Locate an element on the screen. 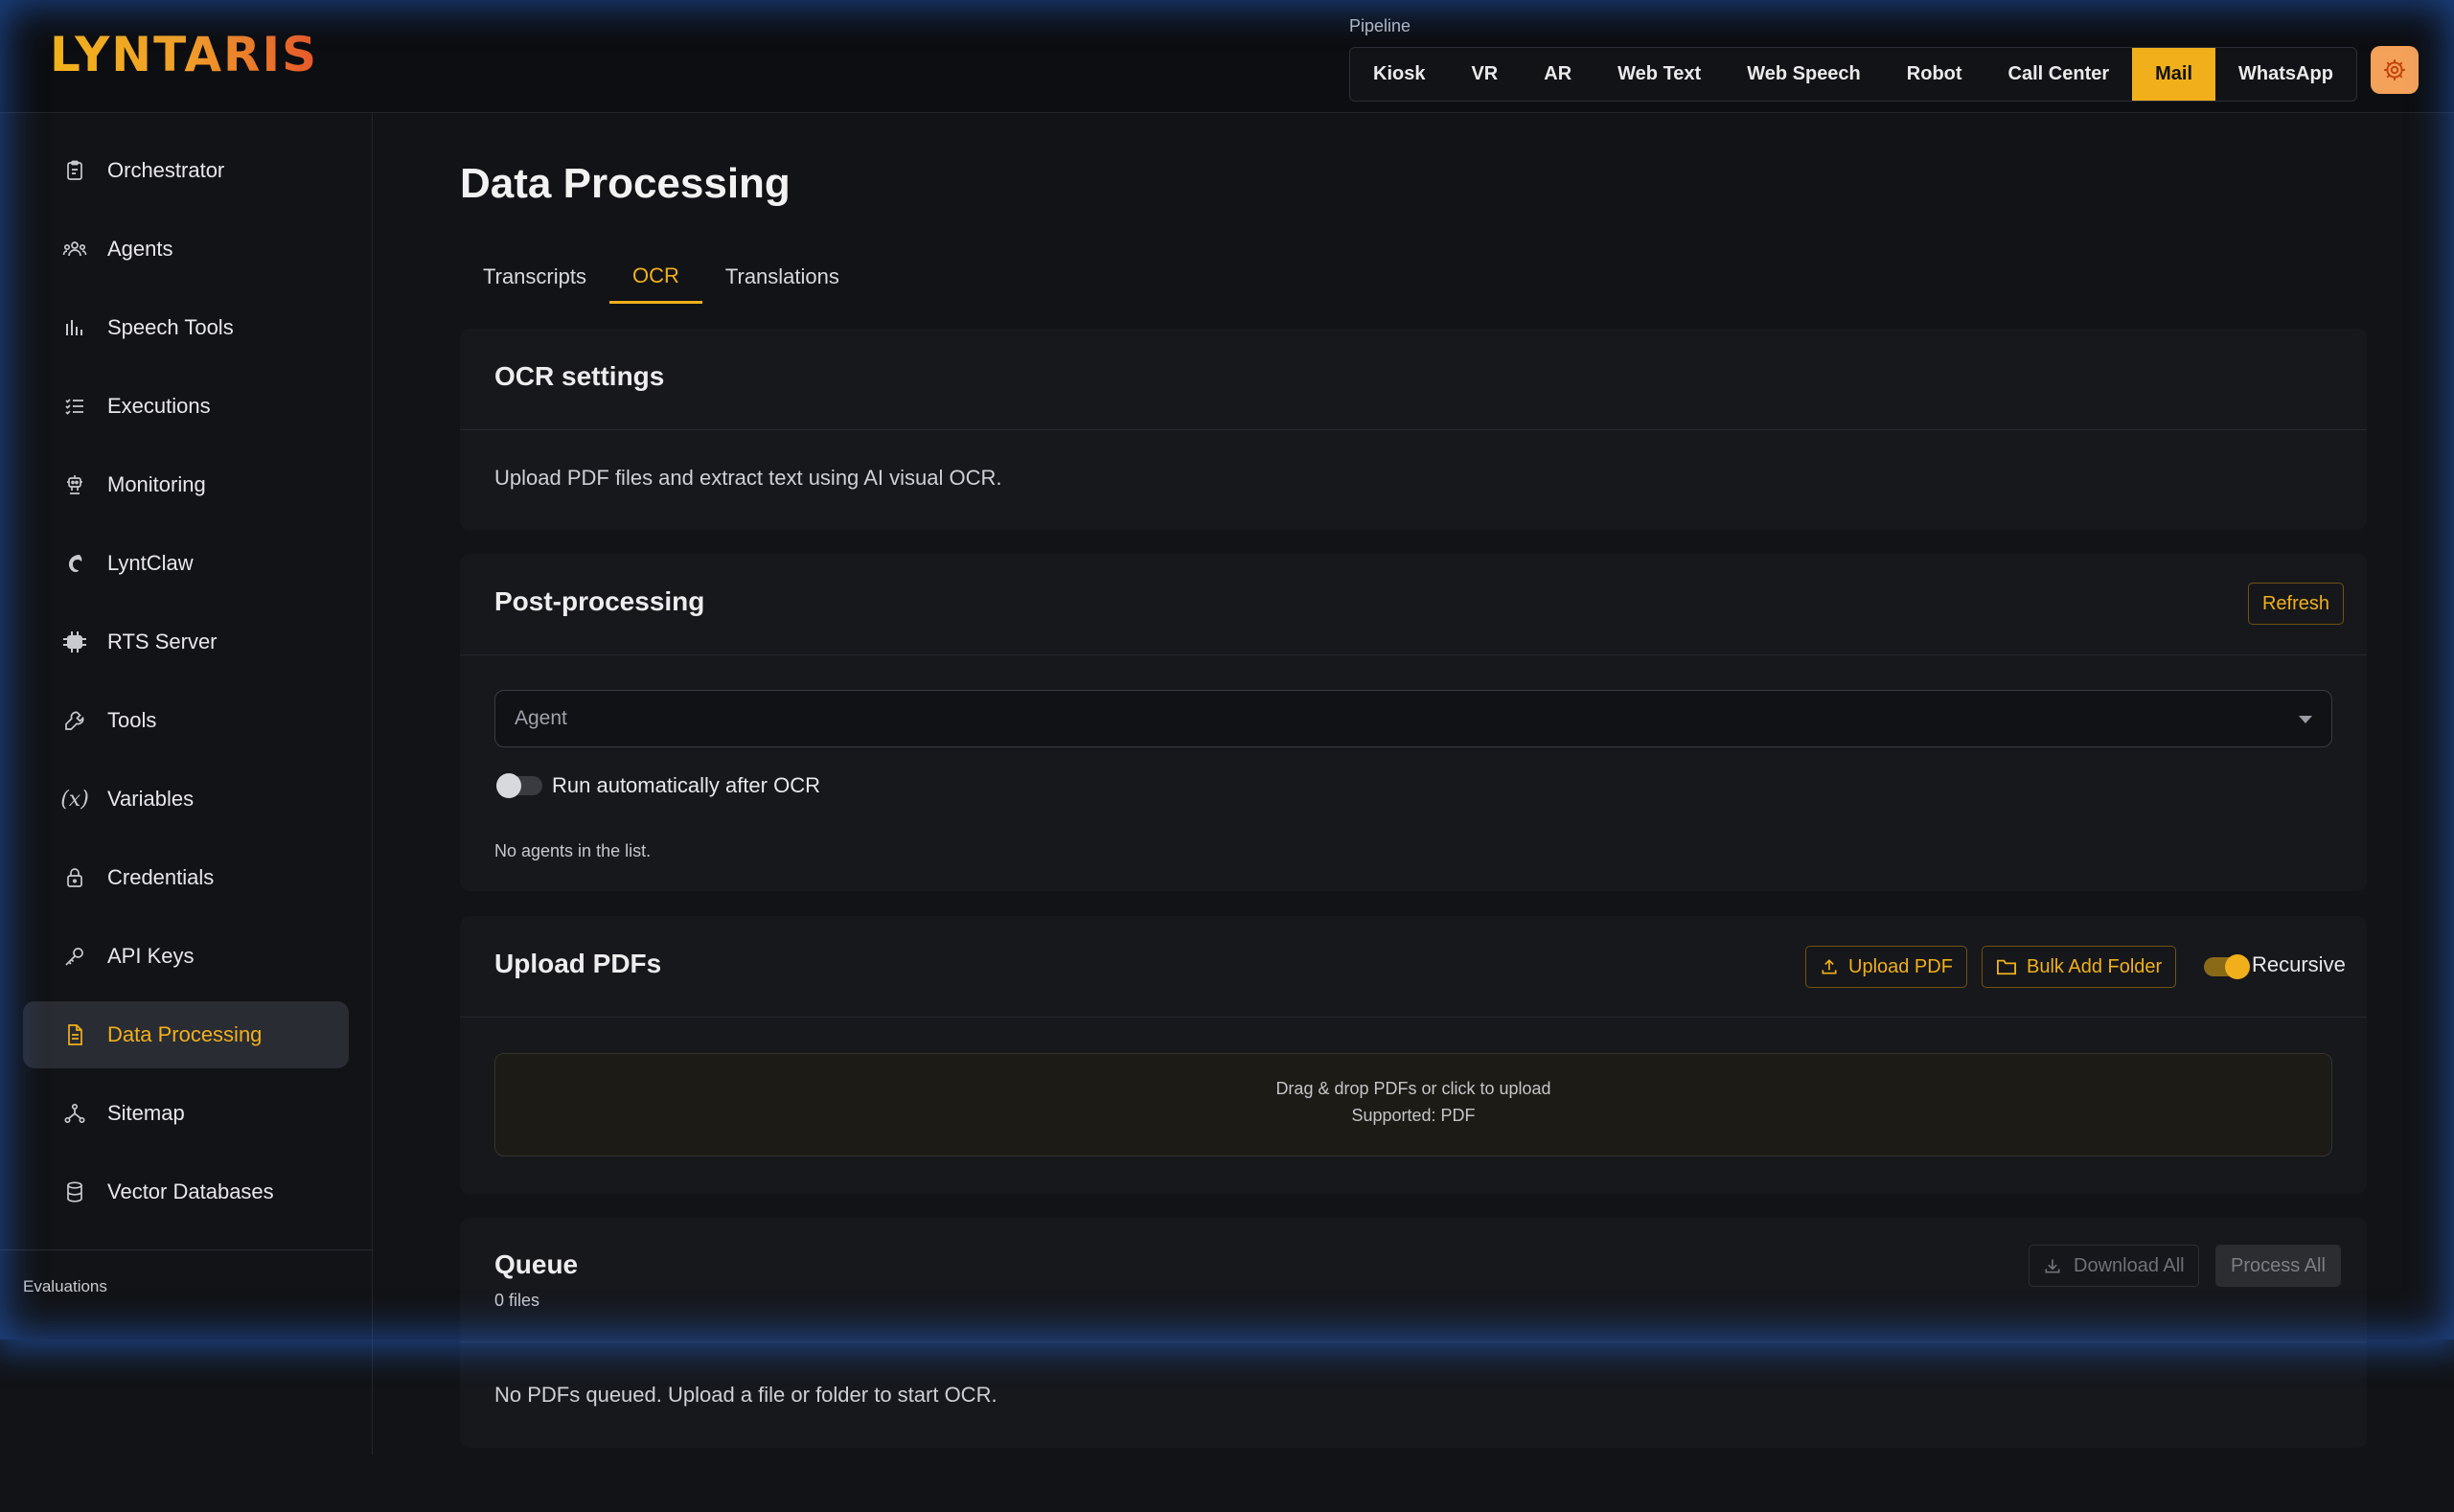 The image size is (2454, 1512). refresh-button: Refresh is located at coordinates (2295, 604).